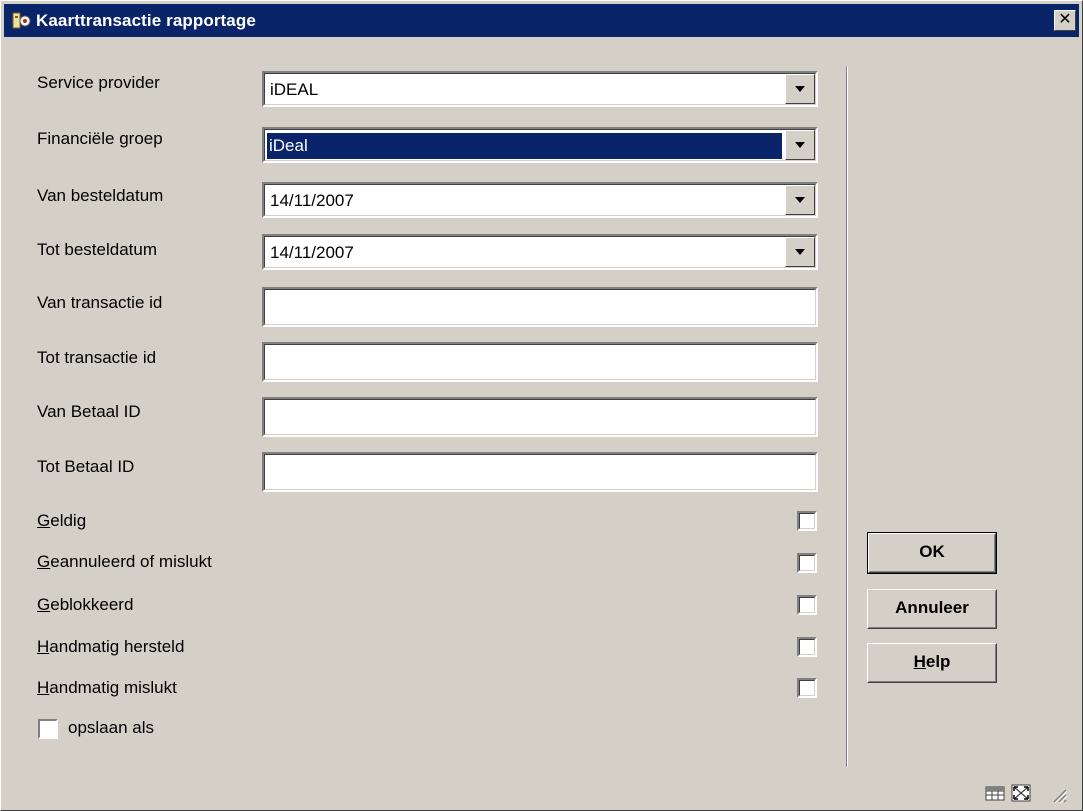 Image resolution: width=1083 pixels, height=811 pixels. I want to click on geannuleerd-checkbox, so click(807, 563).